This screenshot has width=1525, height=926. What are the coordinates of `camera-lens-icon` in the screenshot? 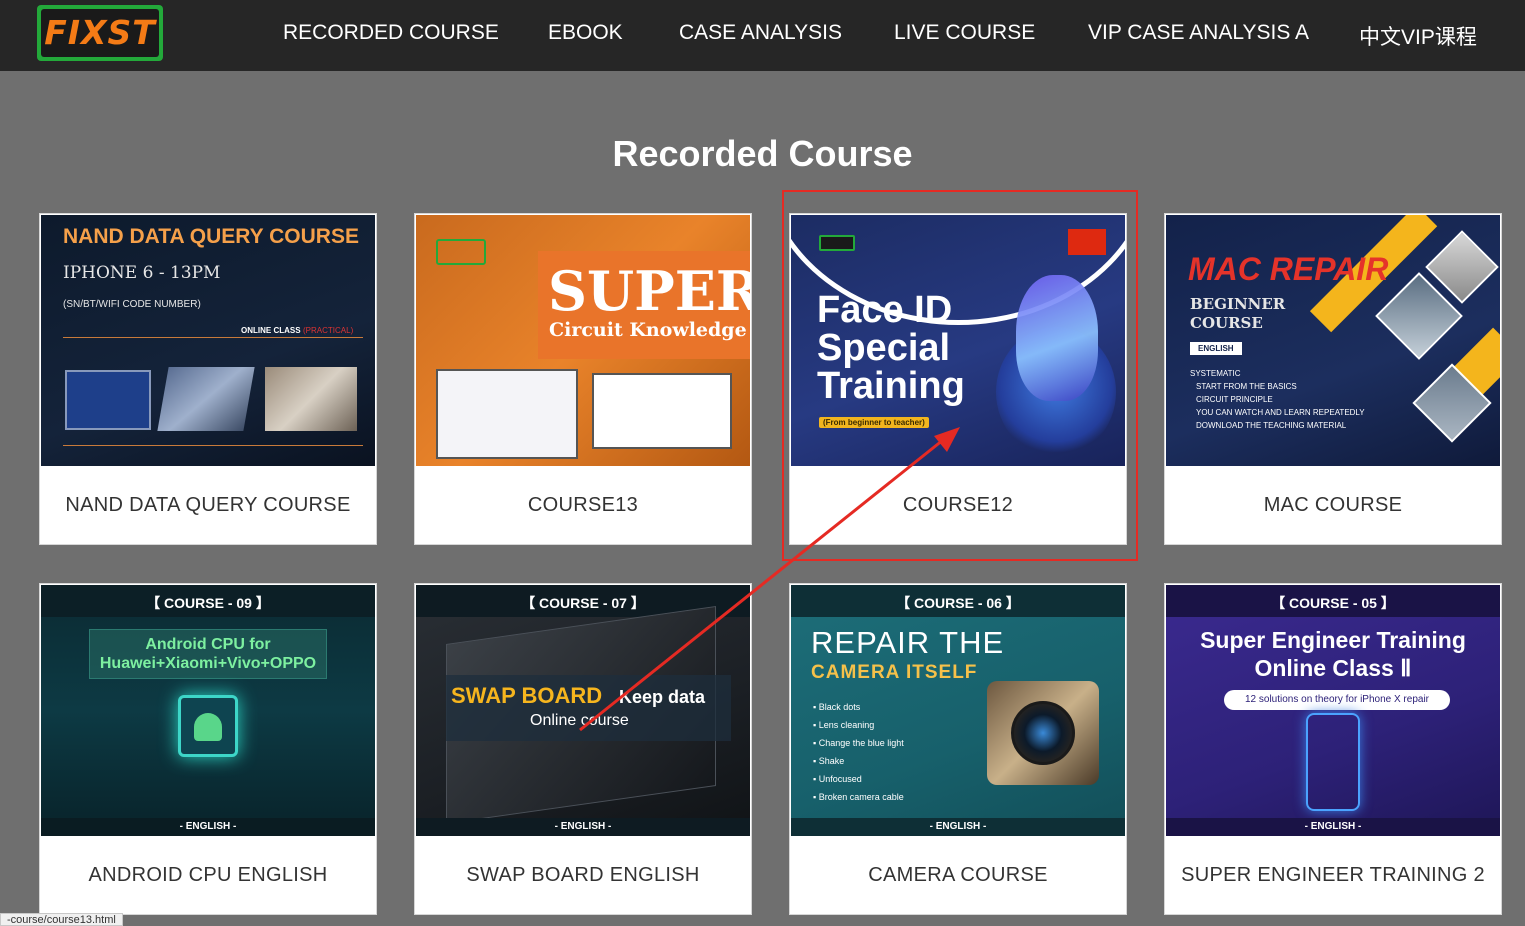 It's located at (1043, 733).